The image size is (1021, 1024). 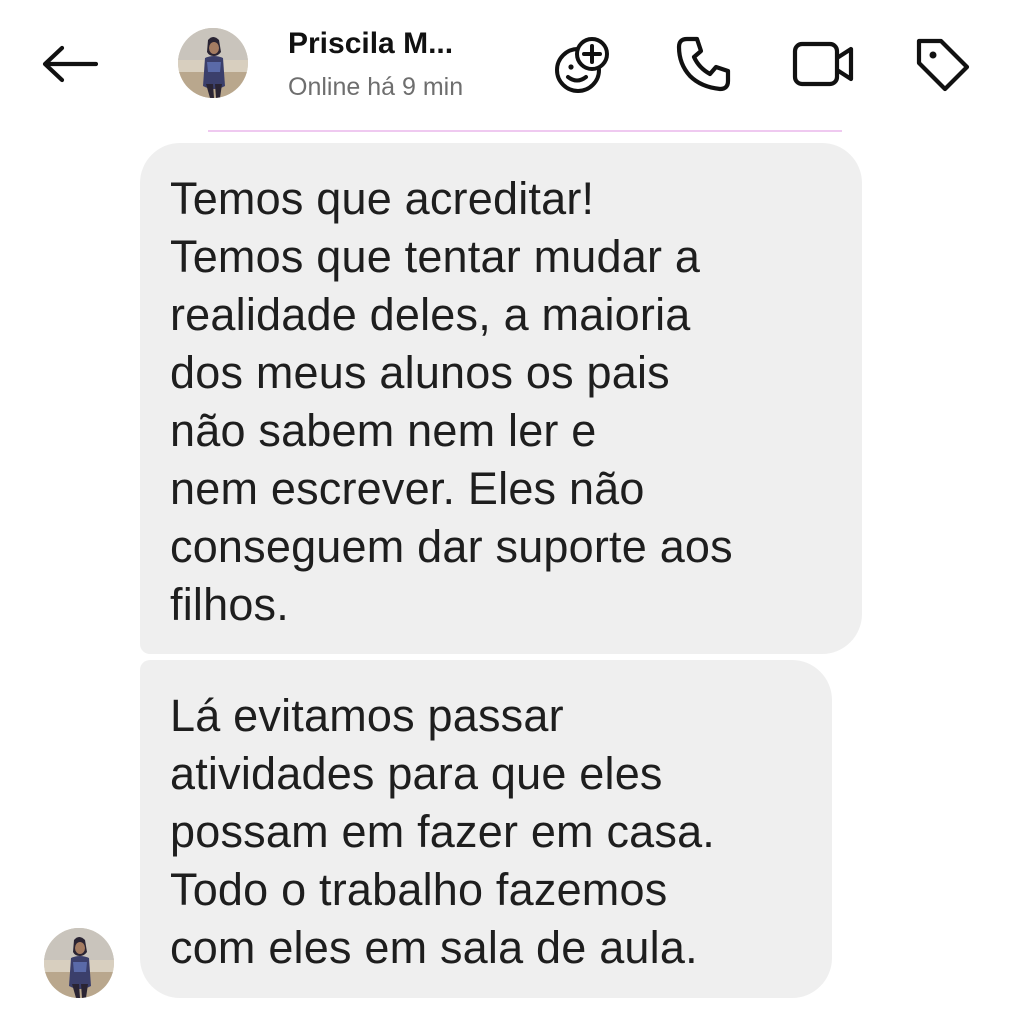 I want to click on sticker-add-icon, so click(x=582, y=65).